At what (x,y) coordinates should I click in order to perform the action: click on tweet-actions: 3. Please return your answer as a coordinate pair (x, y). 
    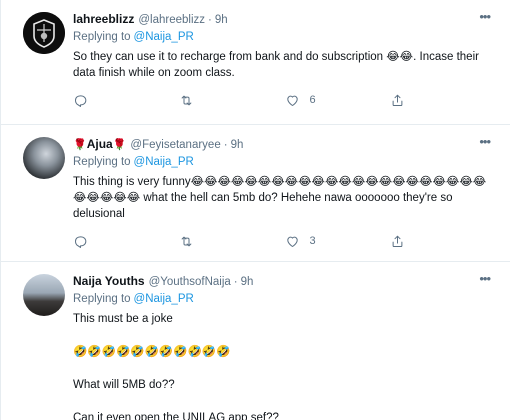
    Looking at the image, I should click on (284, 241).